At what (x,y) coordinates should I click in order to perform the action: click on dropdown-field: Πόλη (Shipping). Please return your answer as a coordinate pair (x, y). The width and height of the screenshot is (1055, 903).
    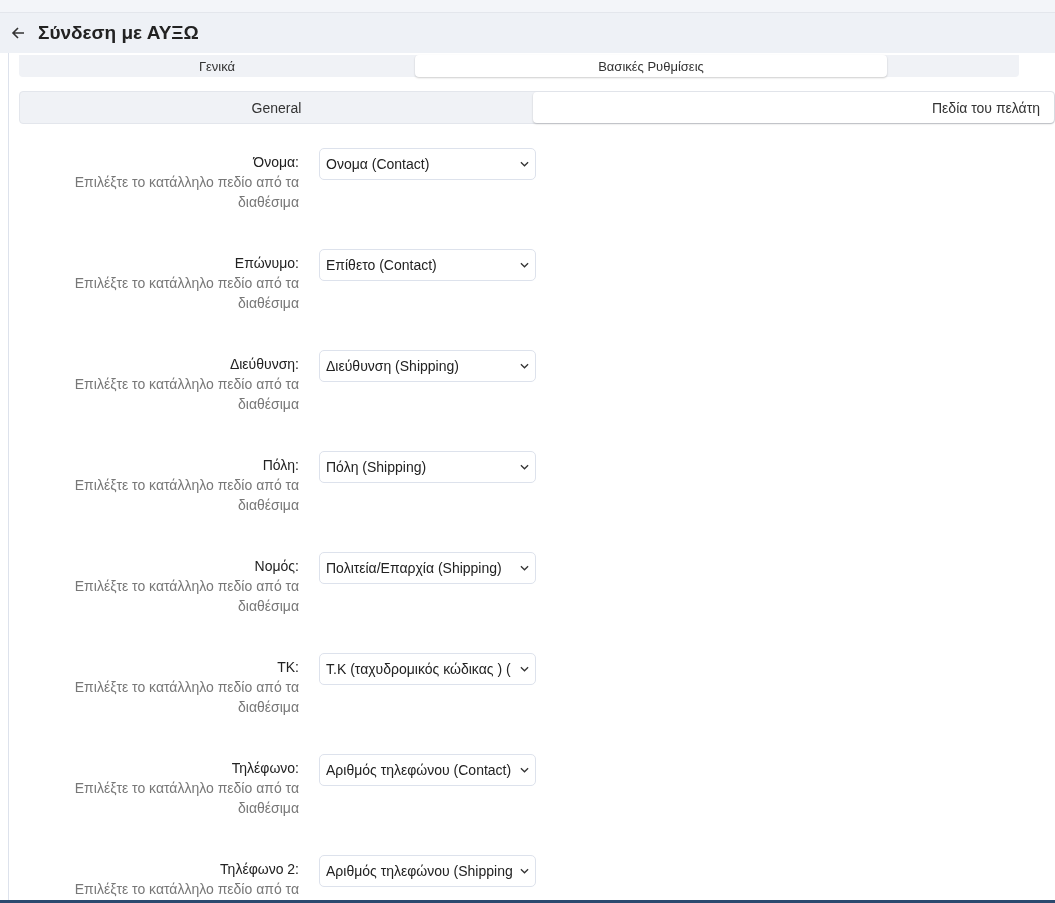
    Looking at the image, I should click on (427, 467).